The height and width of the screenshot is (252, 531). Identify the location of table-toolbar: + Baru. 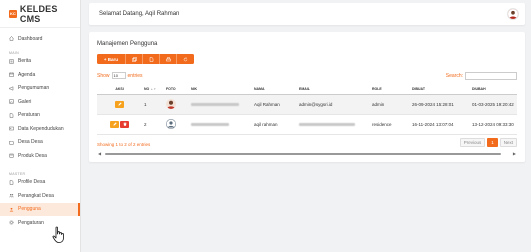
(145, 59).